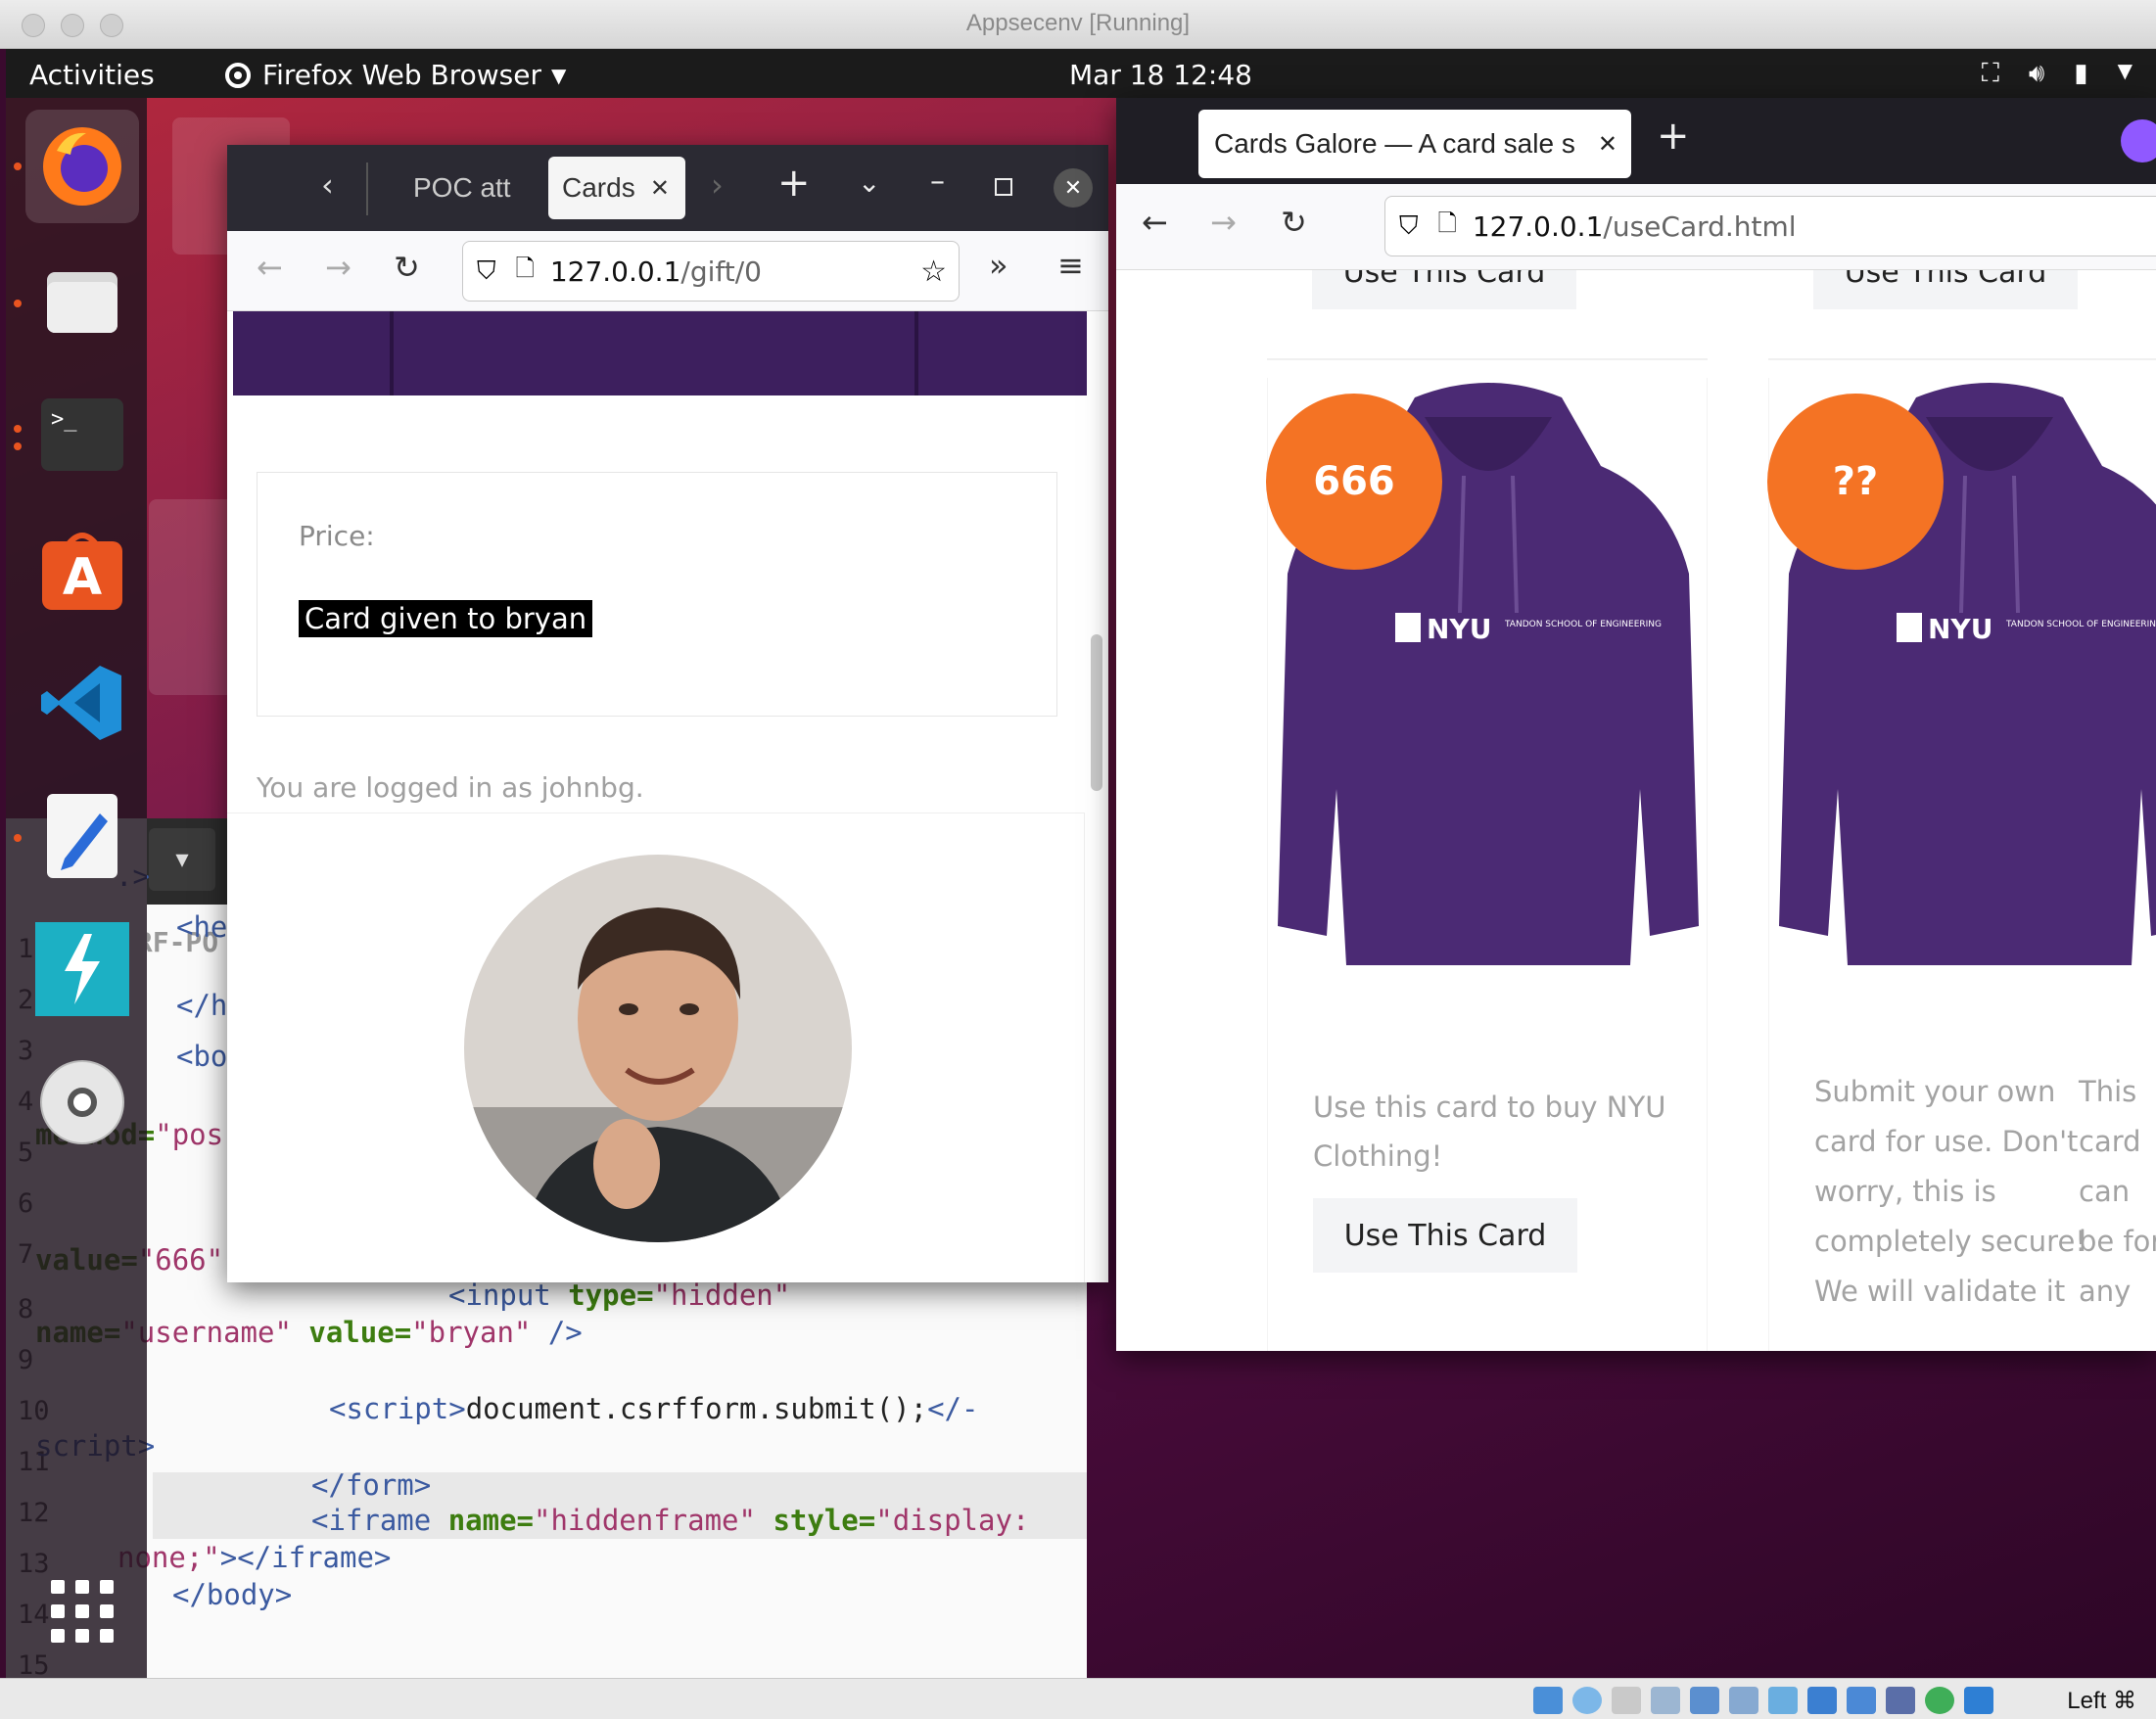  I want to click on close-button: ✕, so click(1073, 188).